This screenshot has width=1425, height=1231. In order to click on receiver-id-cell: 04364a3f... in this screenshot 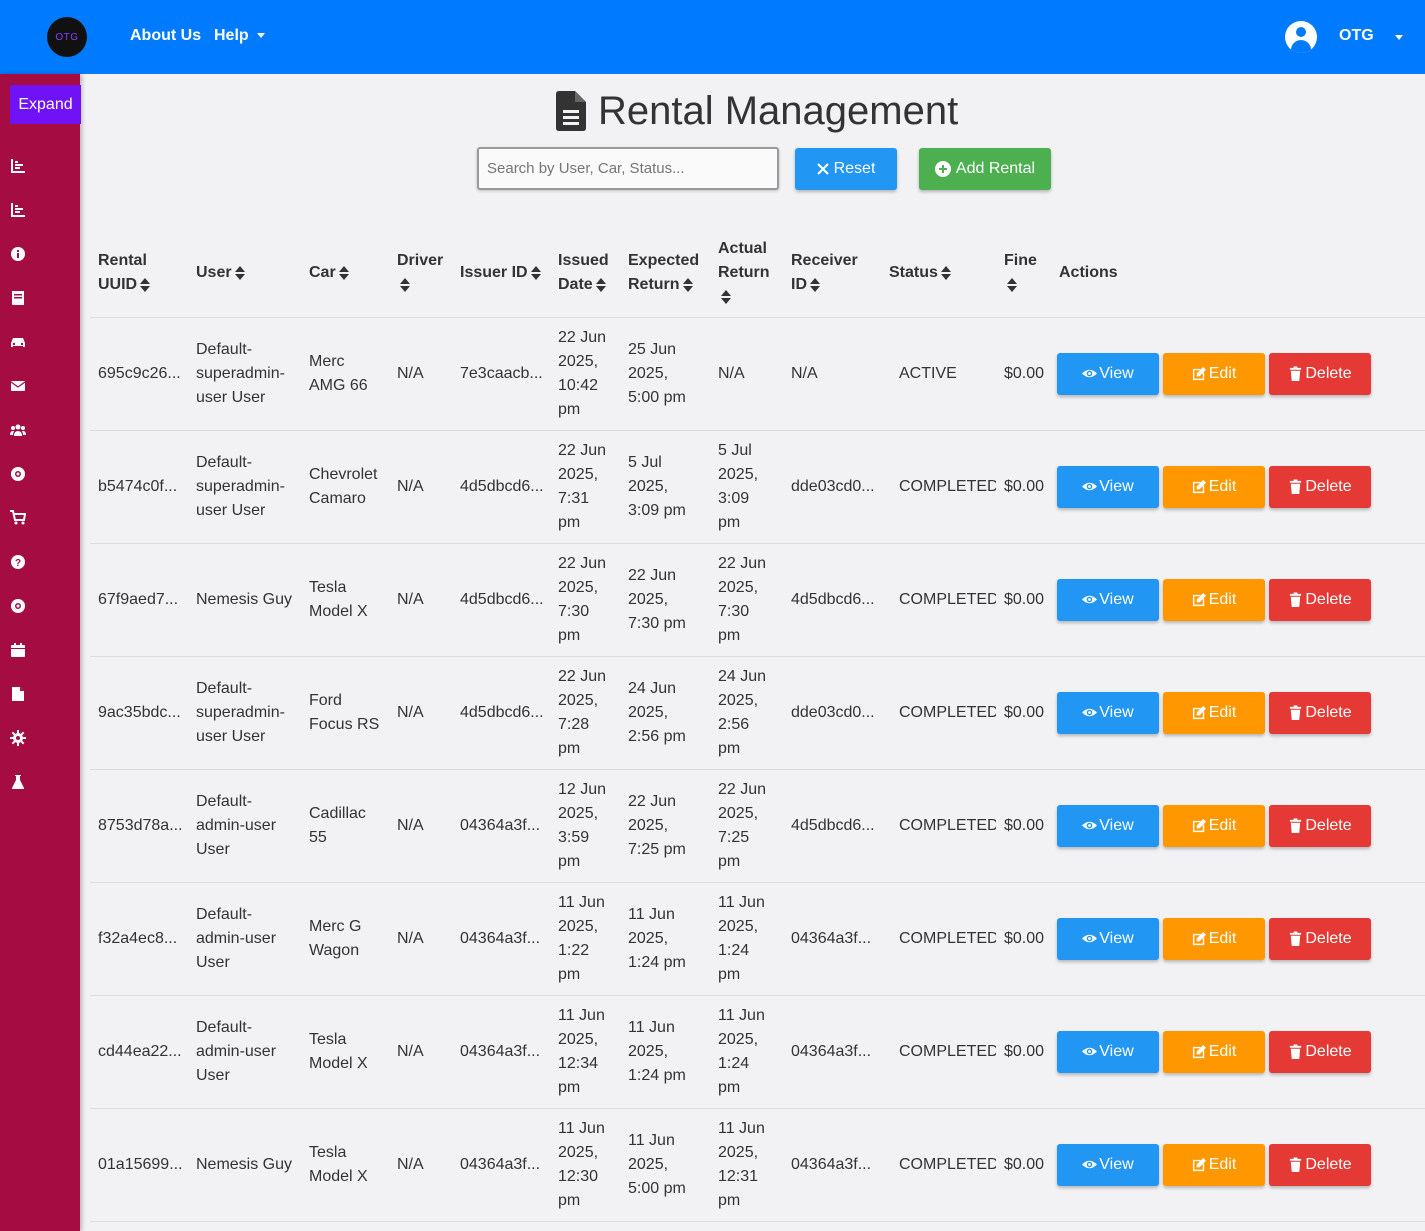, I will do `click(832, 1052)`.